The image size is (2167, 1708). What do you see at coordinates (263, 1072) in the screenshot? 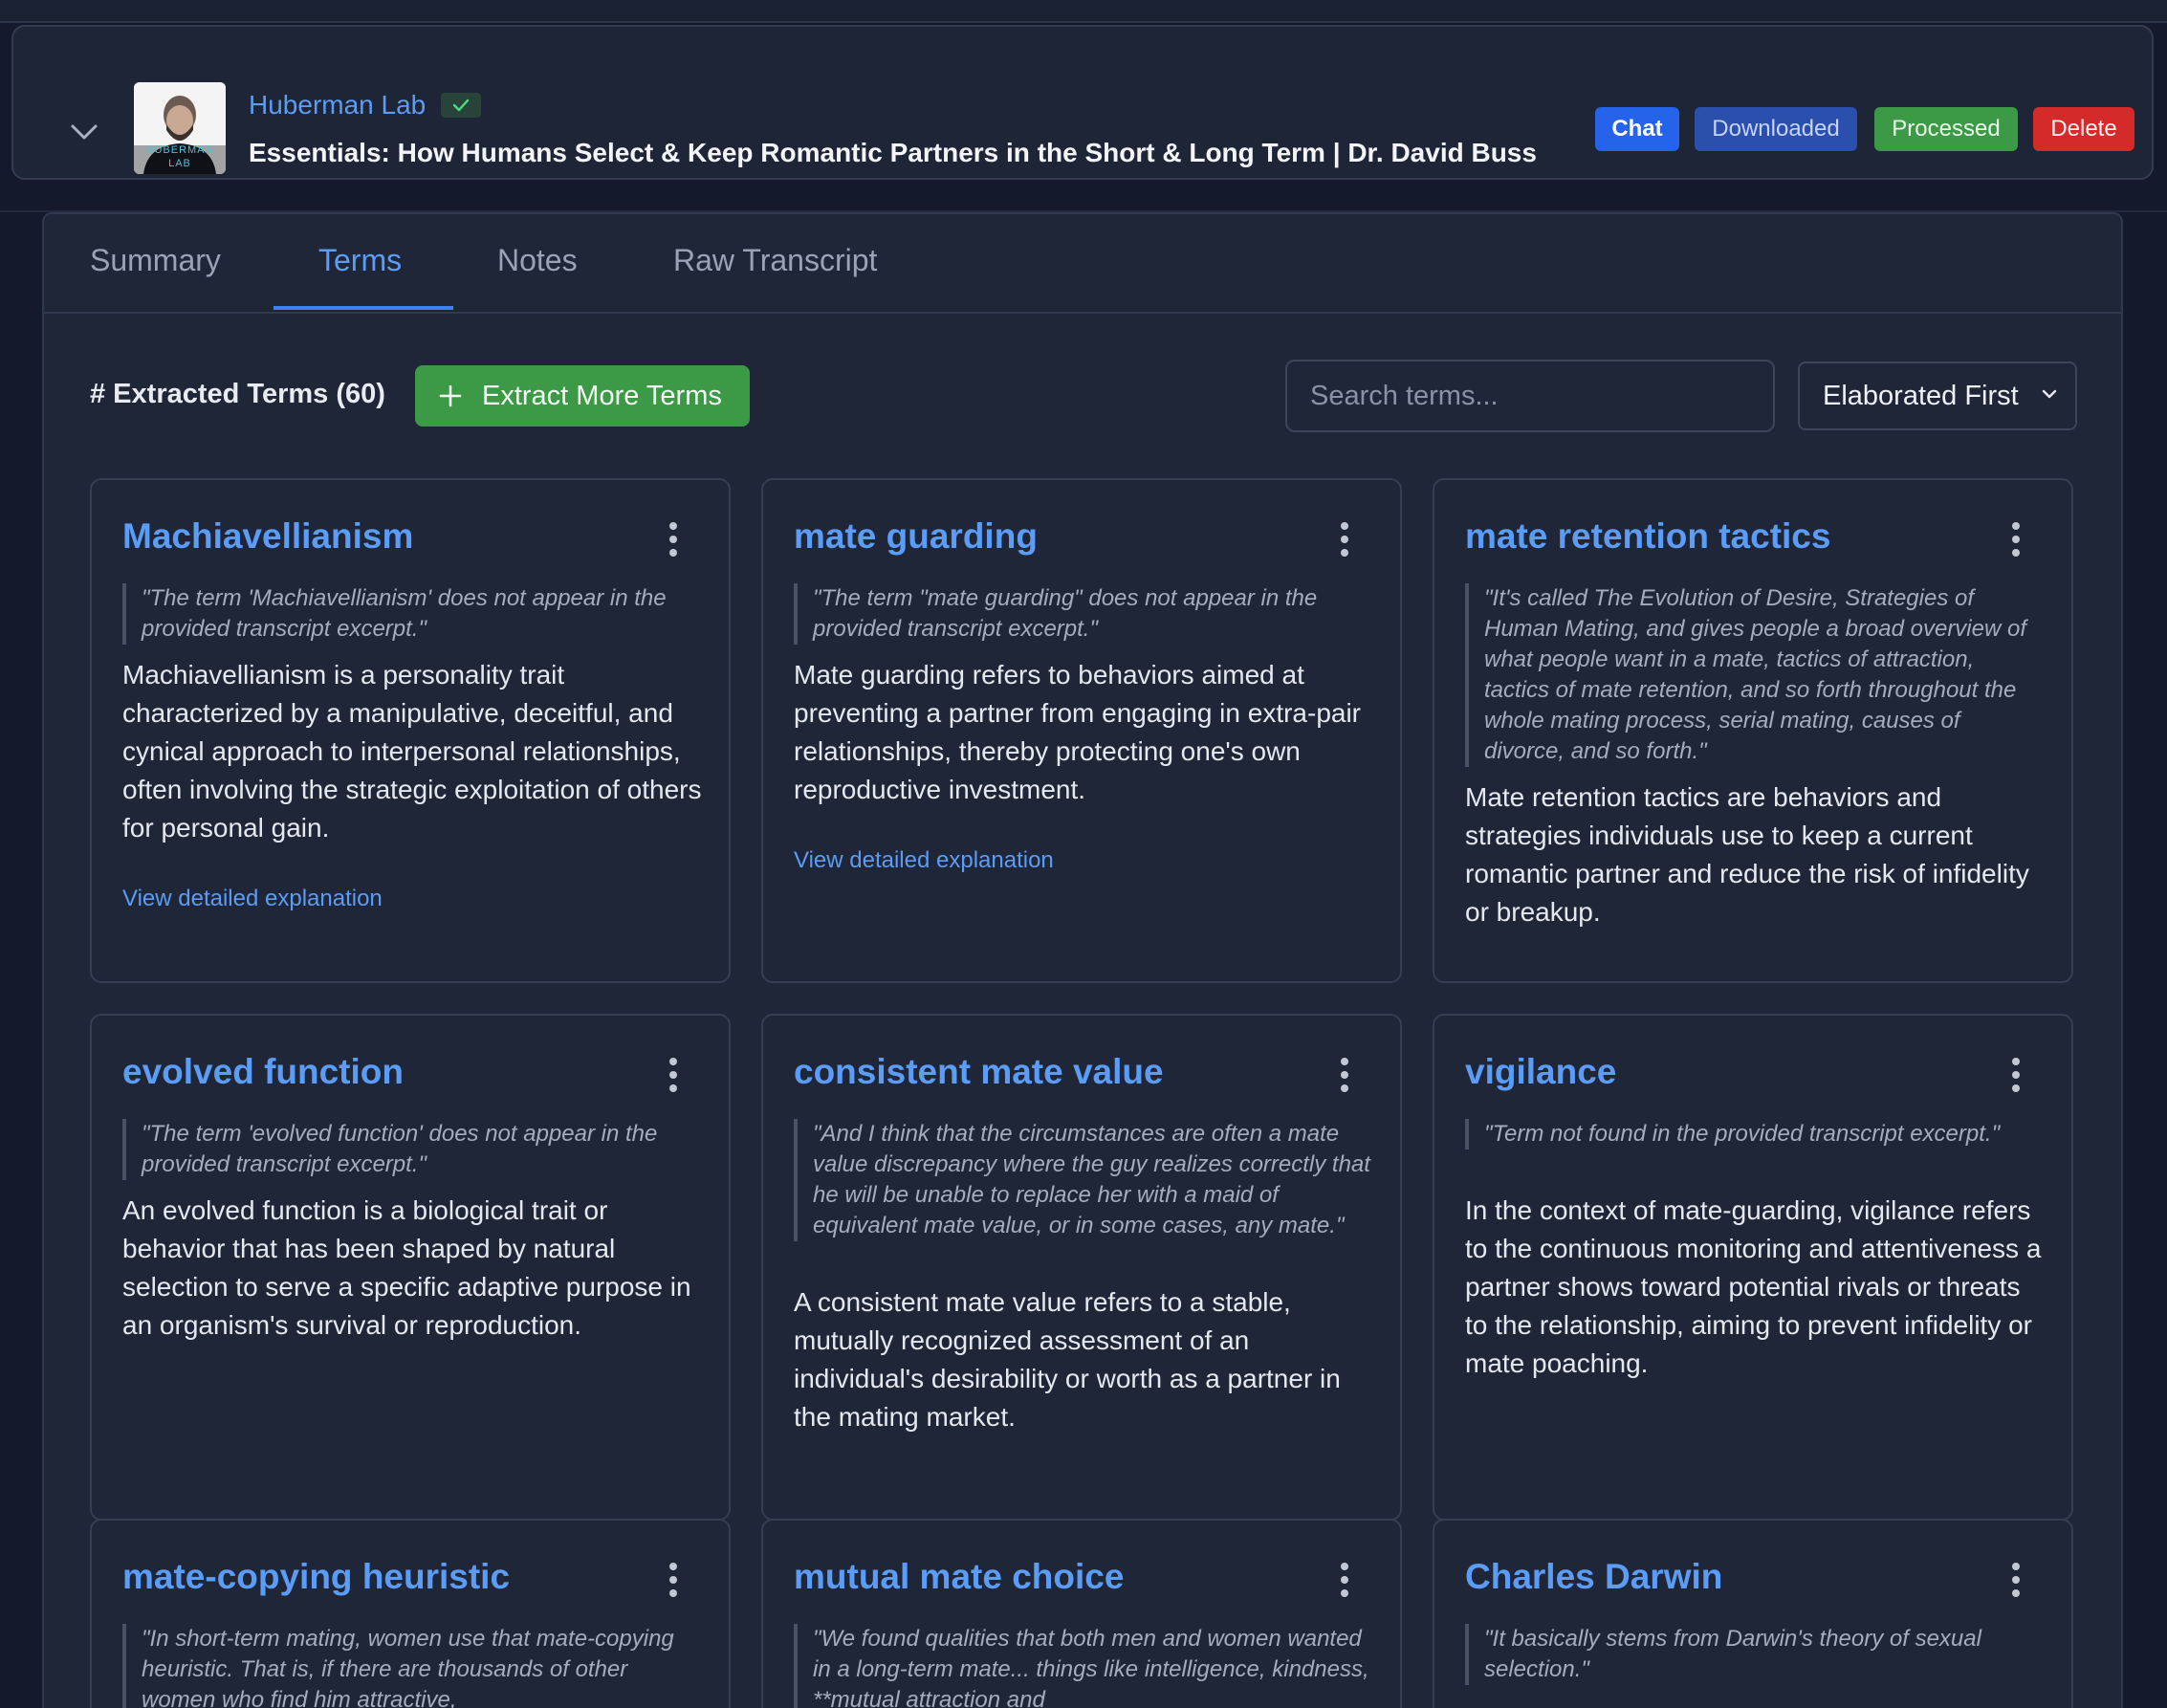
I see `term-title: evolved function` at bounding box center [263, 1072].